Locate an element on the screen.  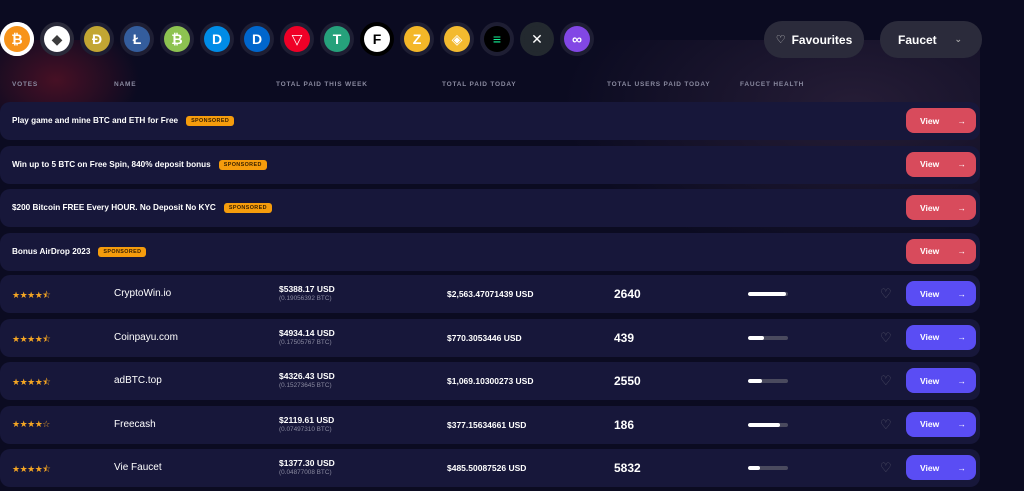
faucet-name: adBTC.top is located at coordinates (138, 380).